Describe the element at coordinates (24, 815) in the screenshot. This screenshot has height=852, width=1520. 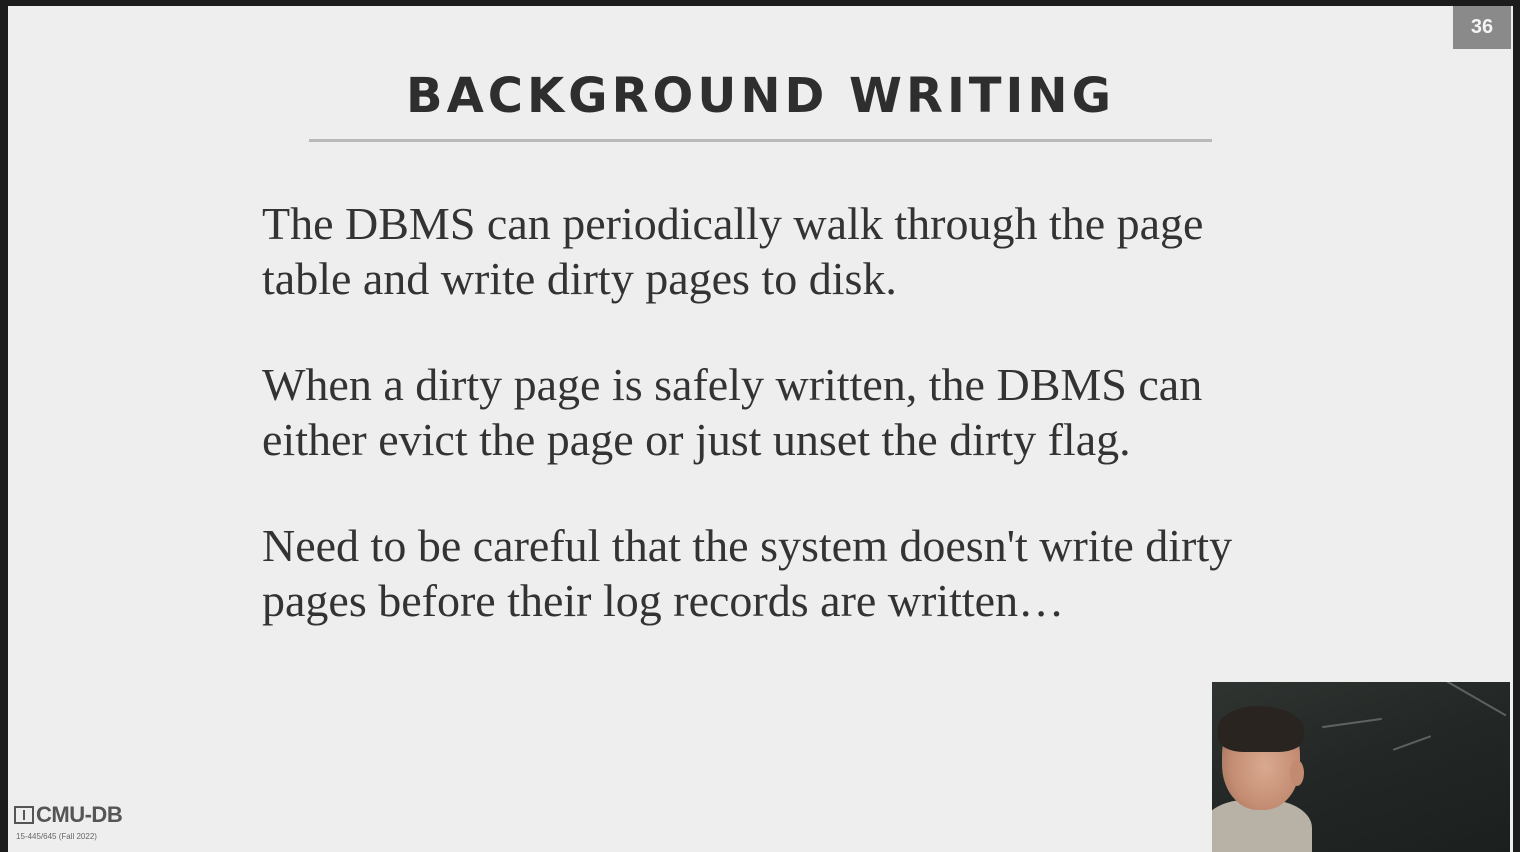
I see `database-logo-icon` at that location.